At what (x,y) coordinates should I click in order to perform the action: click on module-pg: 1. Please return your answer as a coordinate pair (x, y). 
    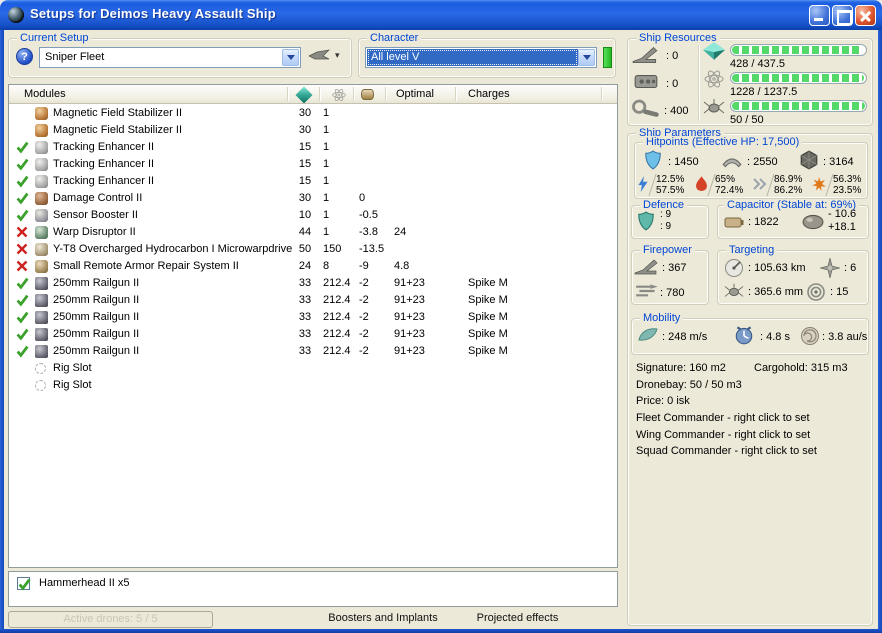
    Looking at the image, I should click on (326, 113).